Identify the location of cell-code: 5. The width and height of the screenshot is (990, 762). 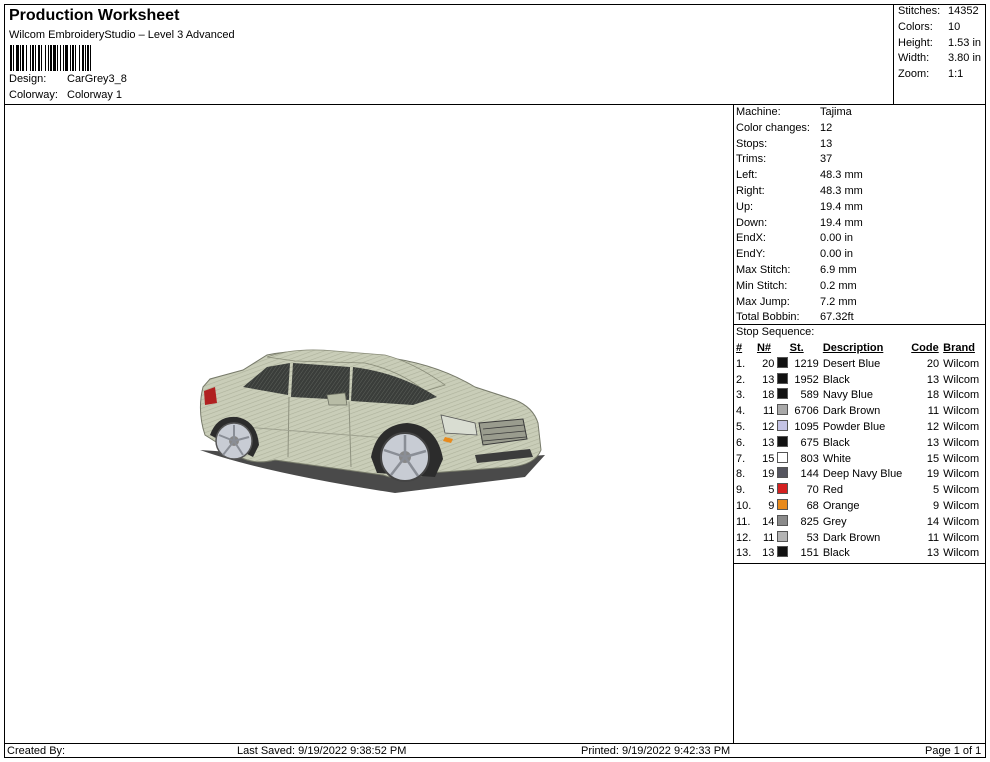
(936, 490).